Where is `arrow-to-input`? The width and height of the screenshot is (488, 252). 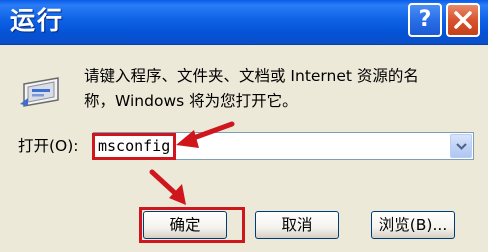 arrow-to-input is located at coordinates (205, 134).